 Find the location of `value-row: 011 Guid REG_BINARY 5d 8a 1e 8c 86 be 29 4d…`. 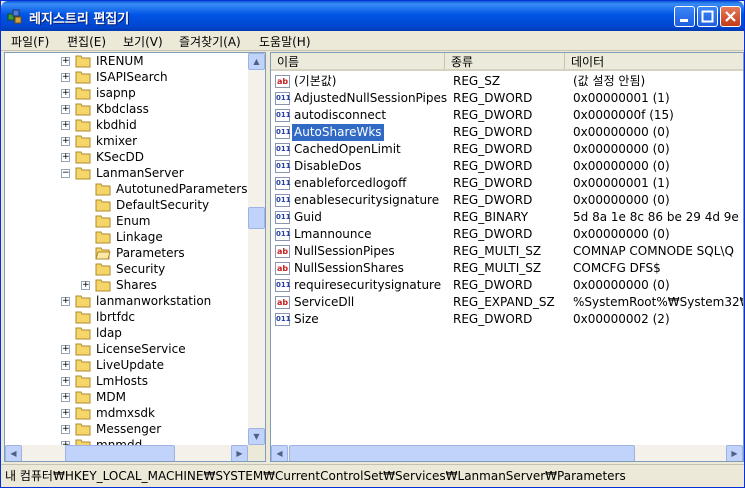

value-row: 011 Guid REG_BINARY 5d 8a 1e 8c 86 be 29 4d… is located at coordinates (507, 217).